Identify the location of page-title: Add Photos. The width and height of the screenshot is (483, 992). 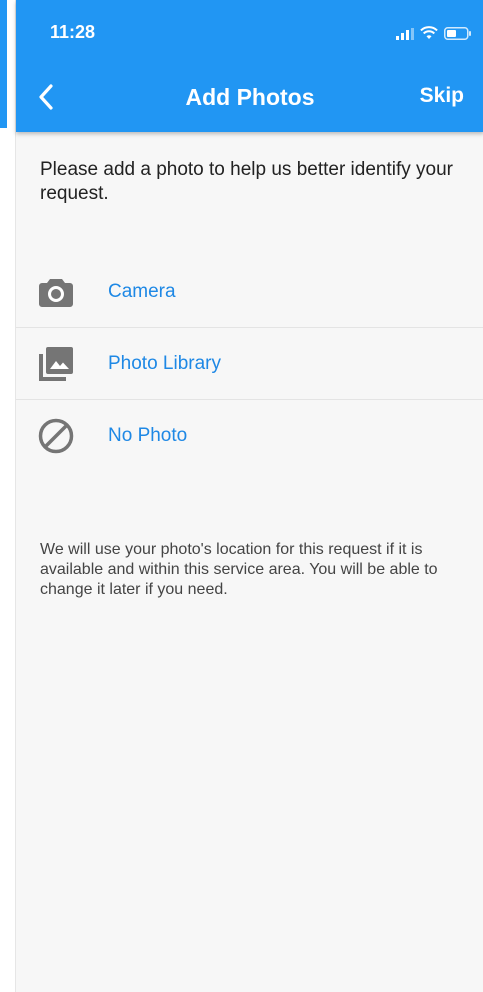
(250, 97).